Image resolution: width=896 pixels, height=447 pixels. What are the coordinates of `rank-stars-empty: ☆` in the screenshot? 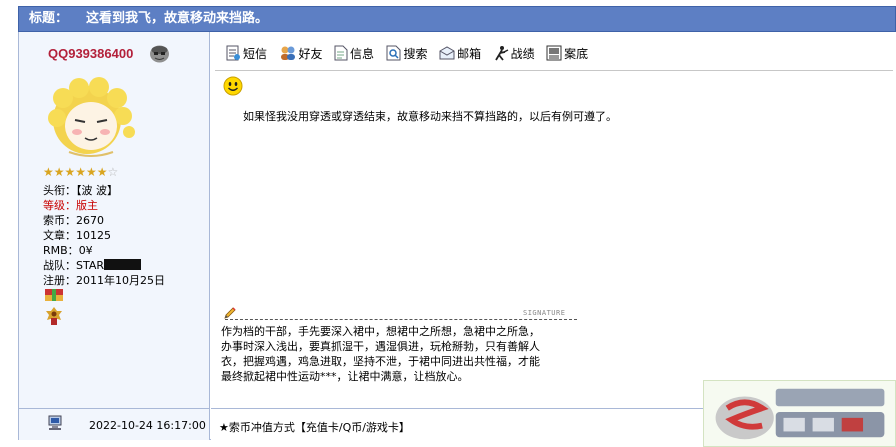 It's located at (113, 172).